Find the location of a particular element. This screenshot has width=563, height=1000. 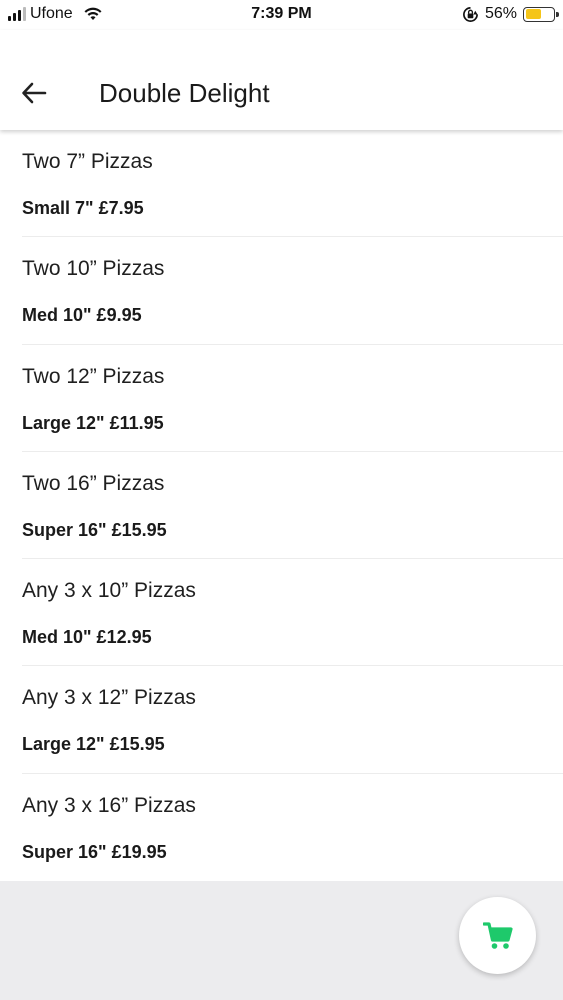

list-item: Two 16” Pizzas Super 16" £15.95 is located at coordinates (281, 506).